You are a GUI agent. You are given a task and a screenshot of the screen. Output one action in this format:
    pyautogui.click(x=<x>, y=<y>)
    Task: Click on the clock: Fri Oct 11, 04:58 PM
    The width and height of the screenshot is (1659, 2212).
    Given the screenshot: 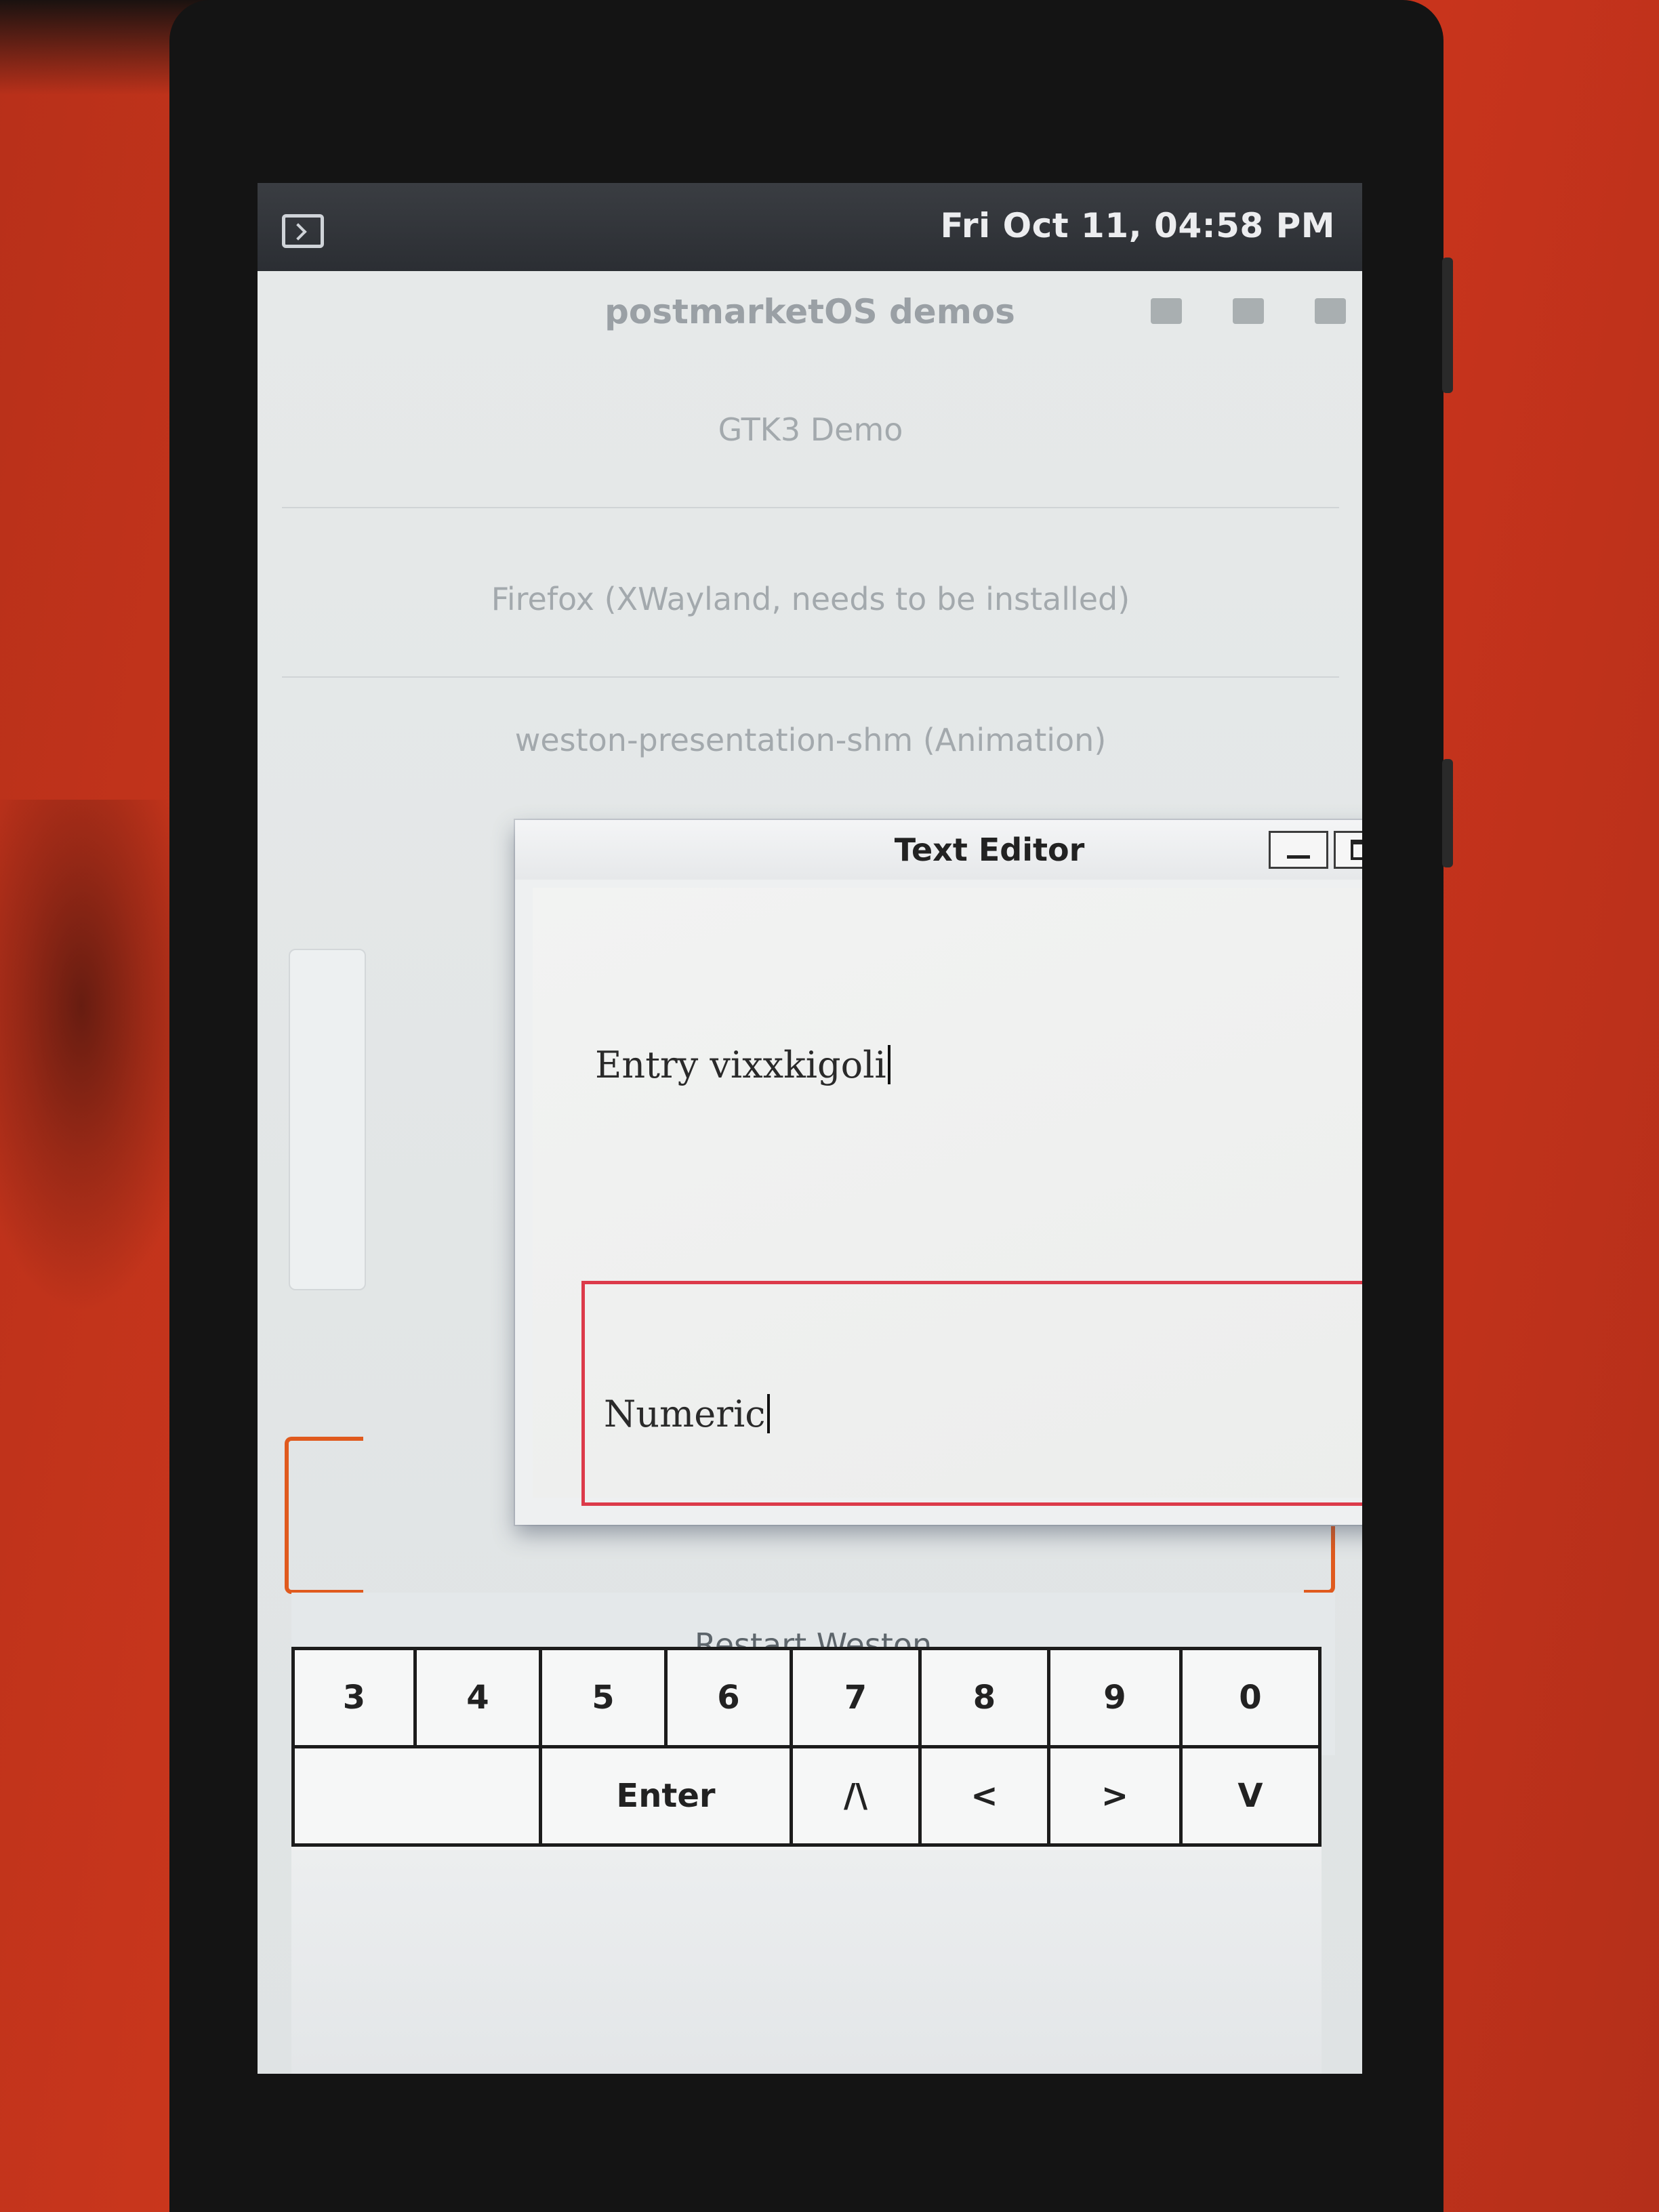 What is the action you would take?
    pyautogui.click(x=1137, y=226)
    